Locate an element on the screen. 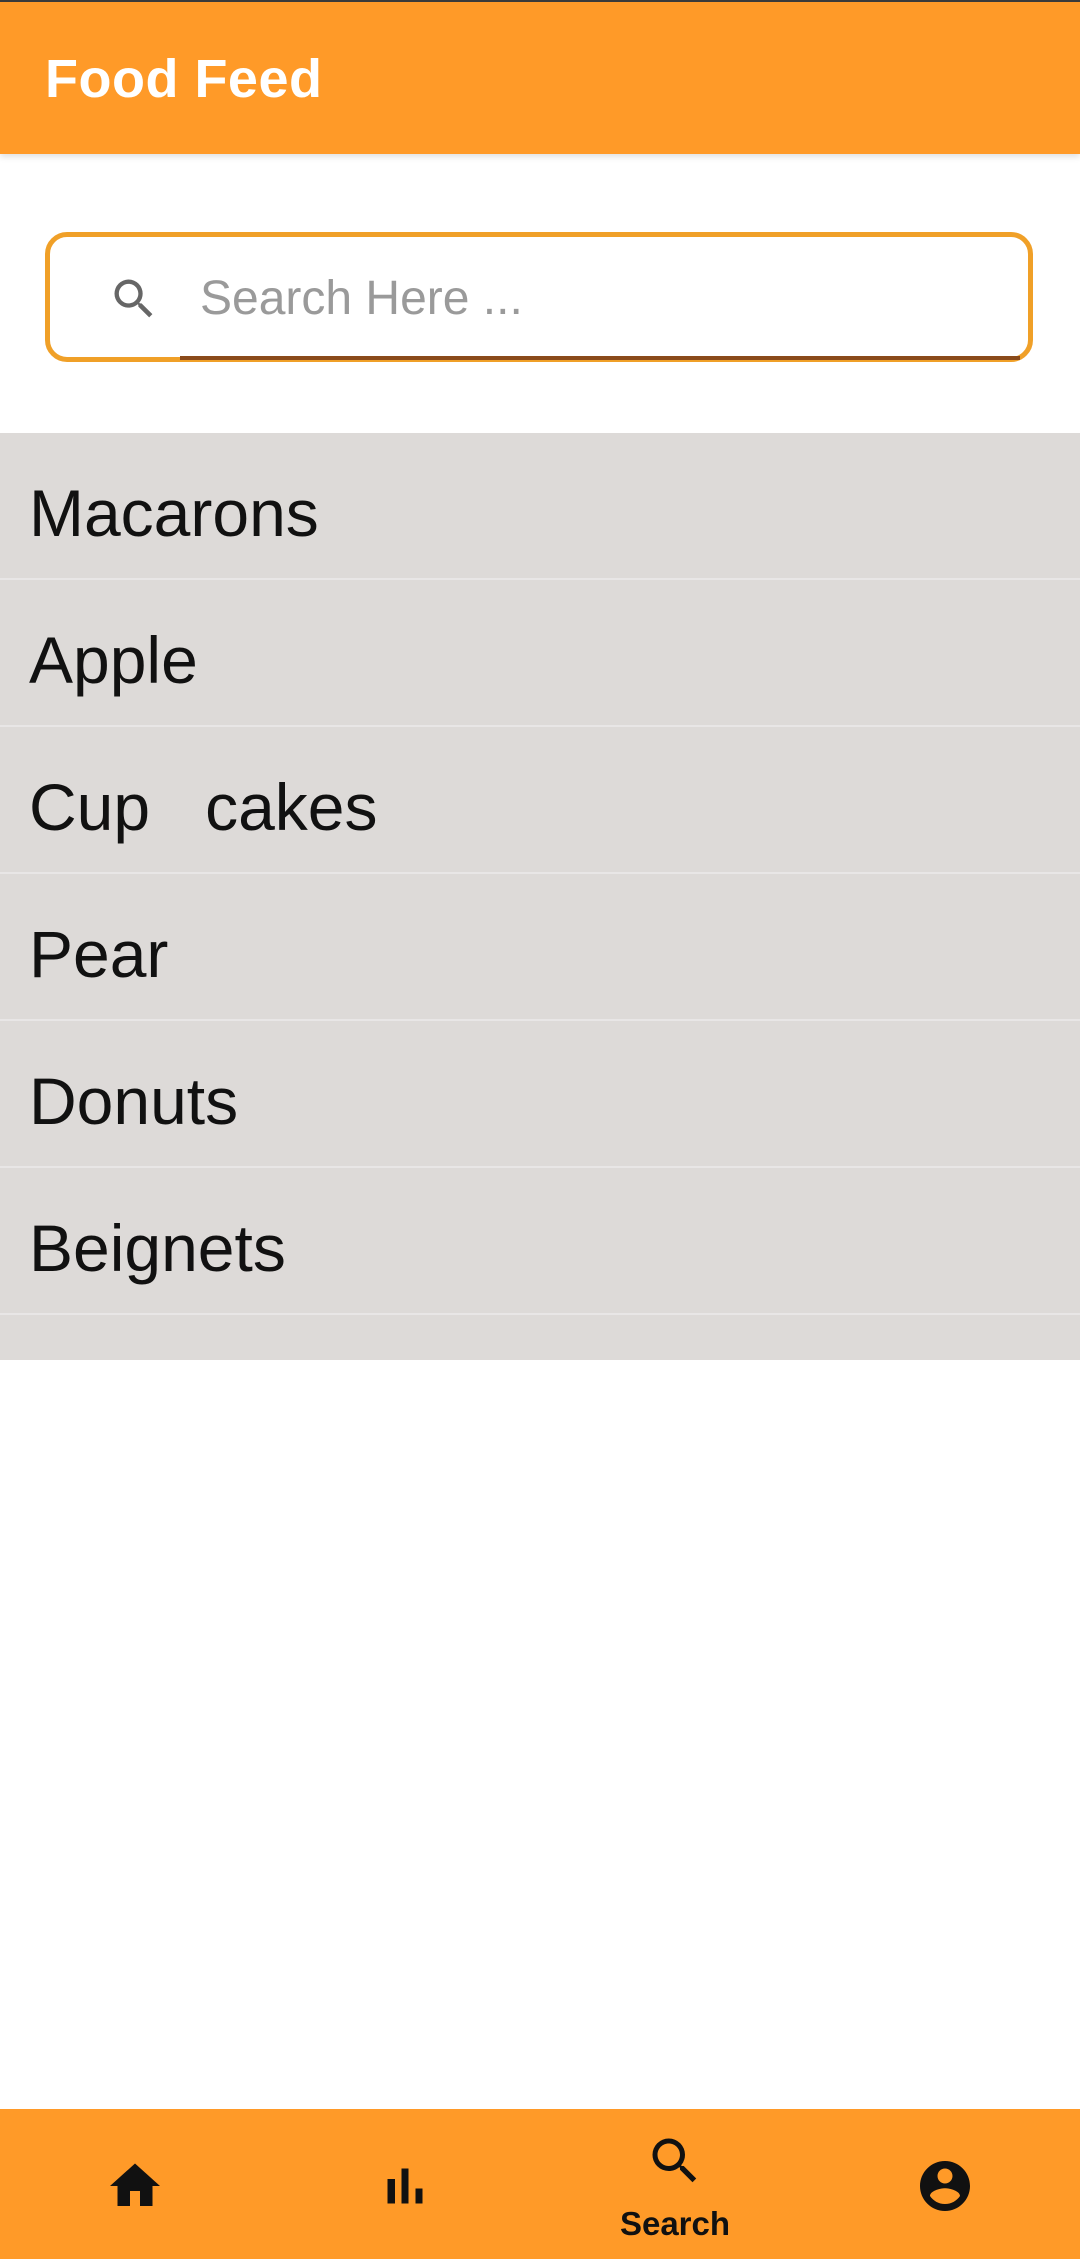 The height and width of the screenshot is (2259, 1080). nav-home is located at coordinates (135, 2184).